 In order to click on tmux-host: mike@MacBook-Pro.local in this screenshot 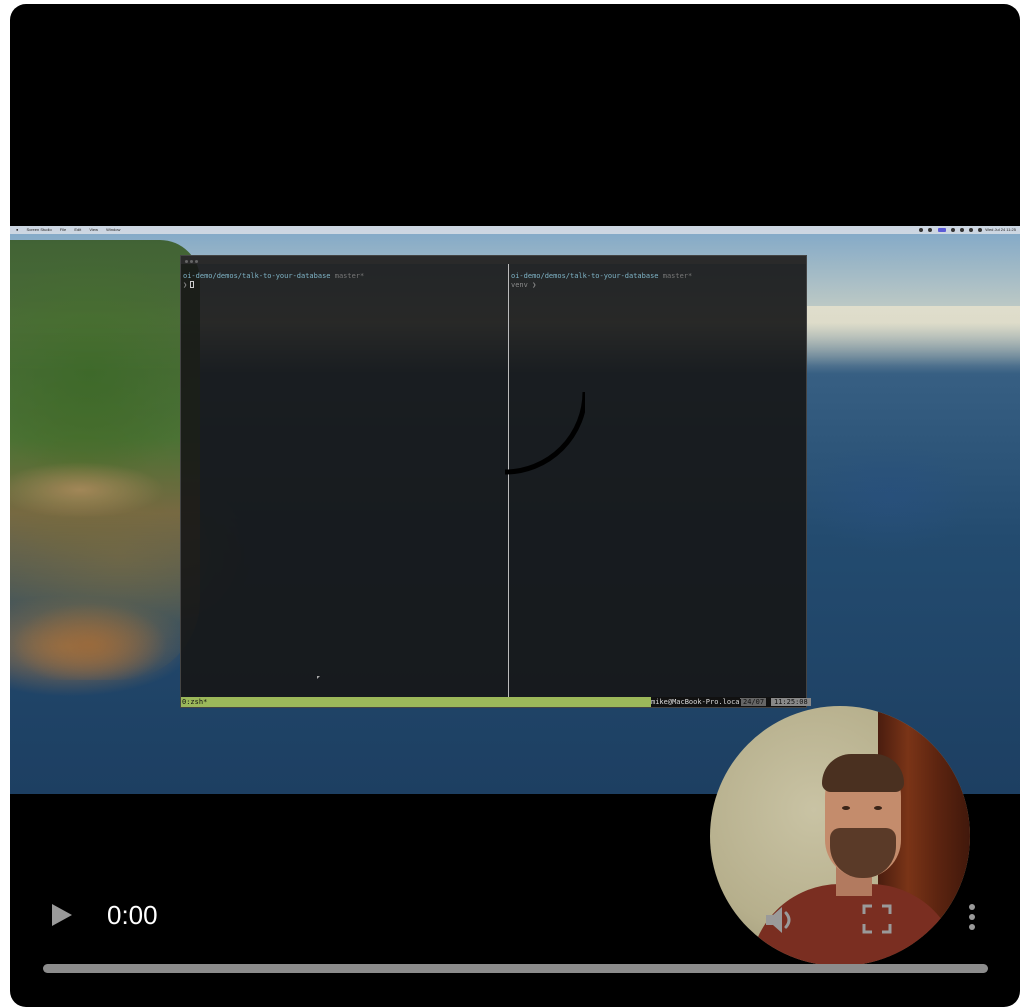, I will do `click(697, 702)`.